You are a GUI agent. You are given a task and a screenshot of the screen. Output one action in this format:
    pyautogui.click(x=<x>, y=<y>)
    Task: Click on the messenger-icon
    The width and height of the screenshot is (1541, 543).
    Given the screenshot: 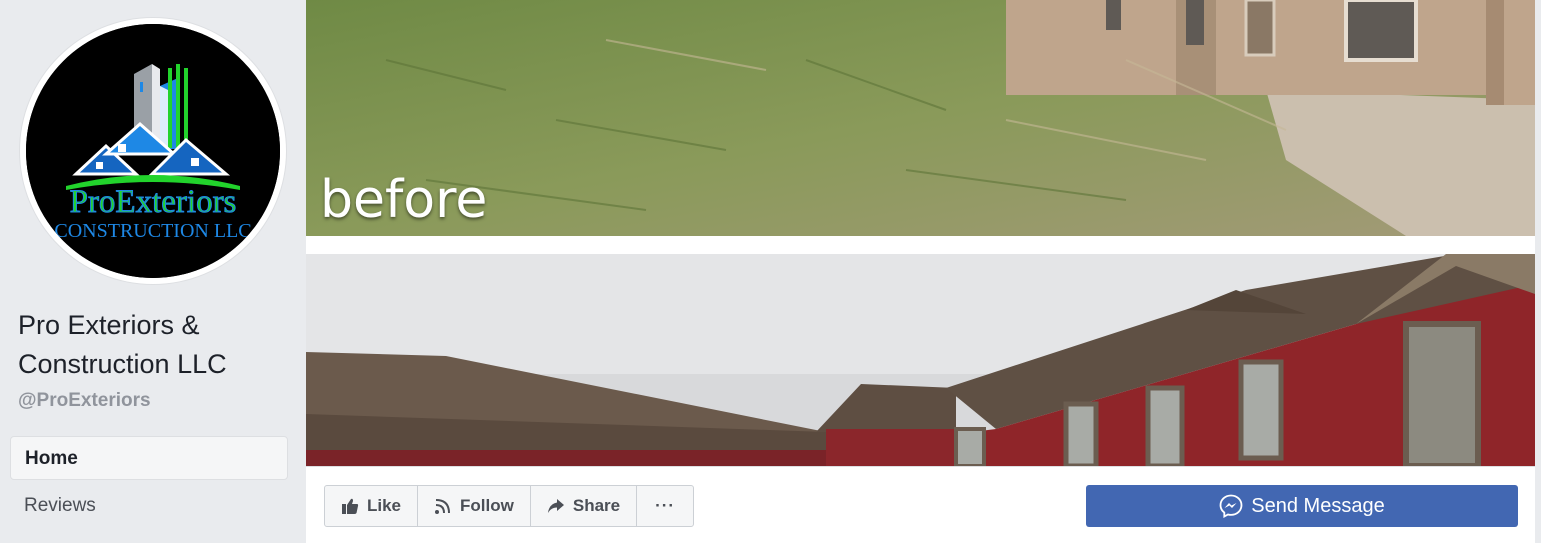 What is the action you would take?
    pyautogui.click(x=1231, y=506)
    